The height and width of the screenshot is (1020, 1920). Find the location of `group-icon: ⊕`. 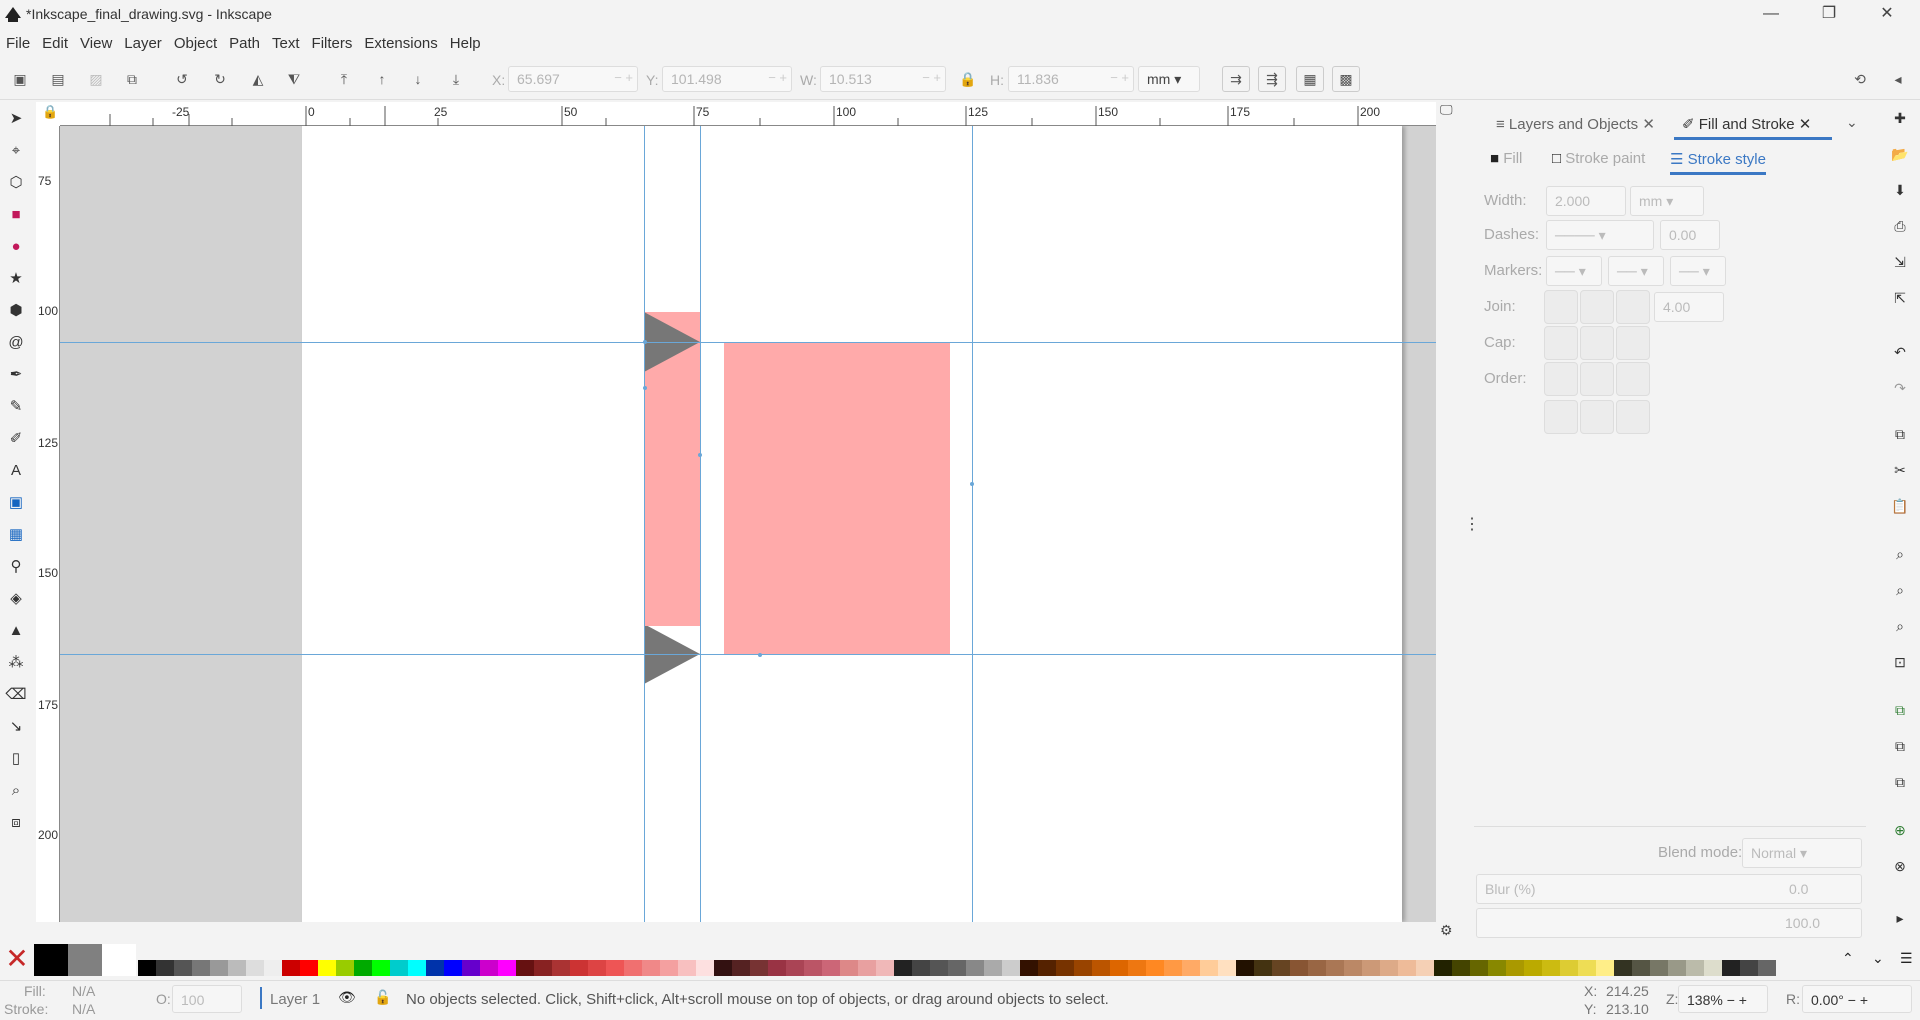

group-icon: ⊕ is located at coordinates (1900, 830).